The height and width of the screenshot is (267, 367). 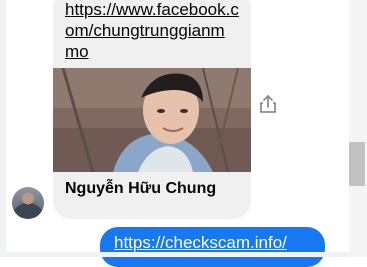 What do you see at coordinates (154, 10) in the screenshot?
I see `shared-link-line-1: https://www.facebook.c` at bounding box center [154, 10].